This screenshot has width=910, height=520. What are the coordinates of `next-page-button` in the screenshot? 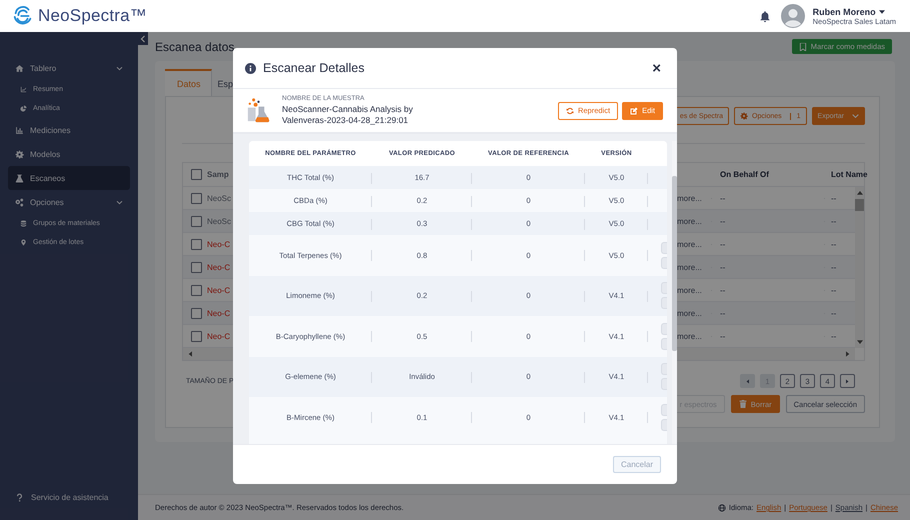 It's located at (847, 381).